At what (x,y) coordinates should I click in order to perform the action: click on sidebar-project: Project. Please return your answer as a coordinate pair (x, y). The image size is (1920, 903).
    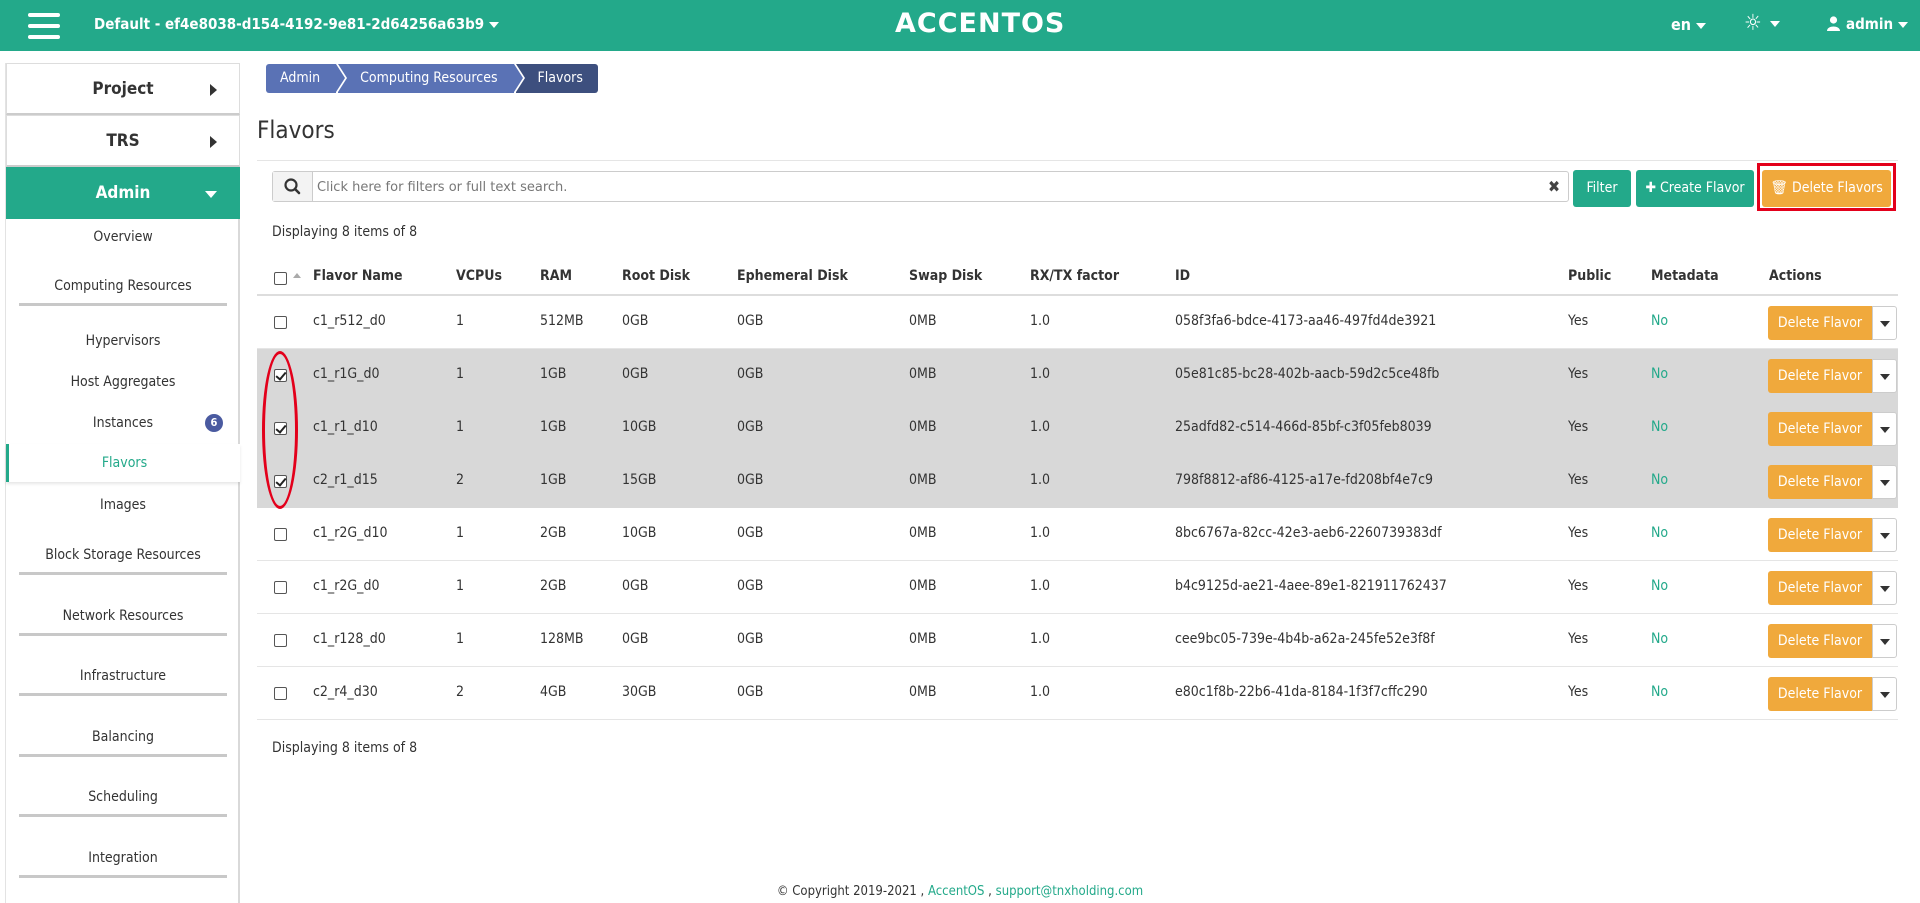
    Looking at the image, I should click on (123, 89).